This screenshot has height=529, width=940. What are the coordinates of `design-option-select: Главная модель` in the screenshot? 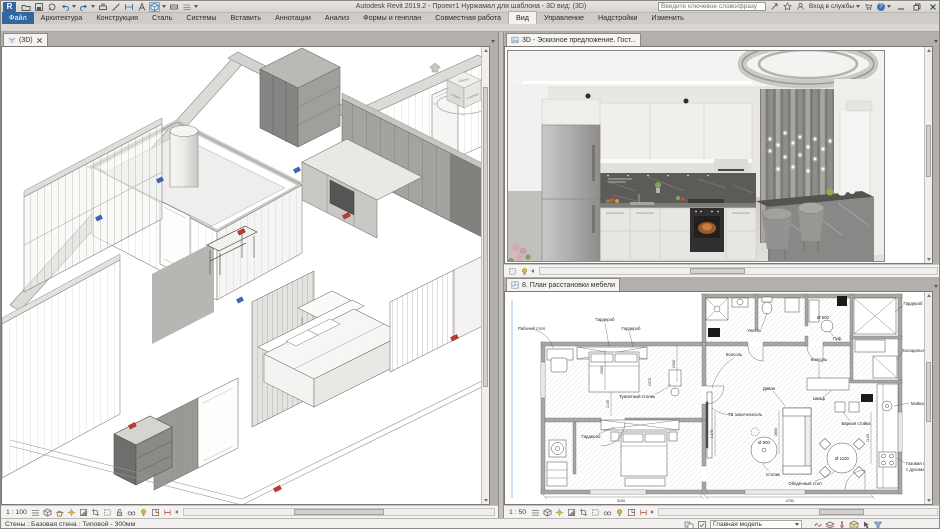 It's located at (756, 524).